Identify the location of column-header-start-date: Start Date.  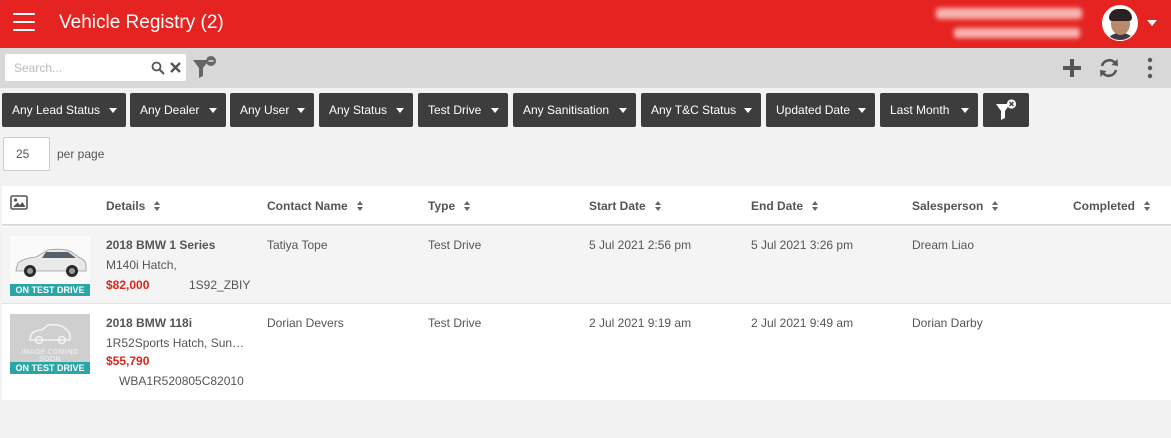
(625, 206).